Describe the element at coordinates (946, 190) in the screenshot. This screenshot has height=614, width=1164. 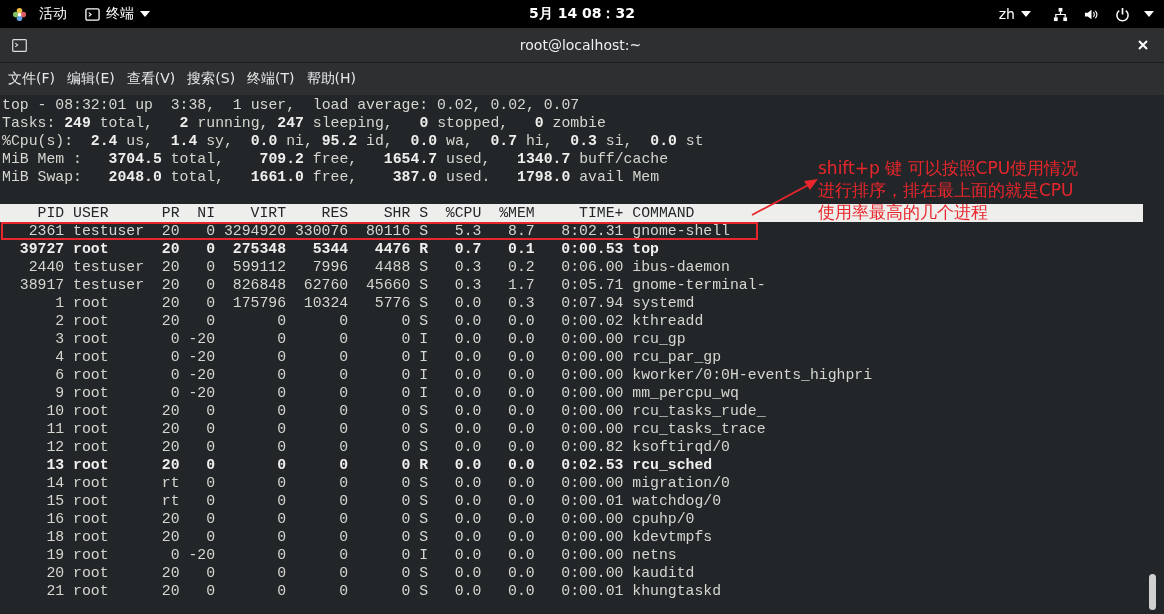
I see `annotation-text: 进行排序，排在最上面的就是CPU` at that location.